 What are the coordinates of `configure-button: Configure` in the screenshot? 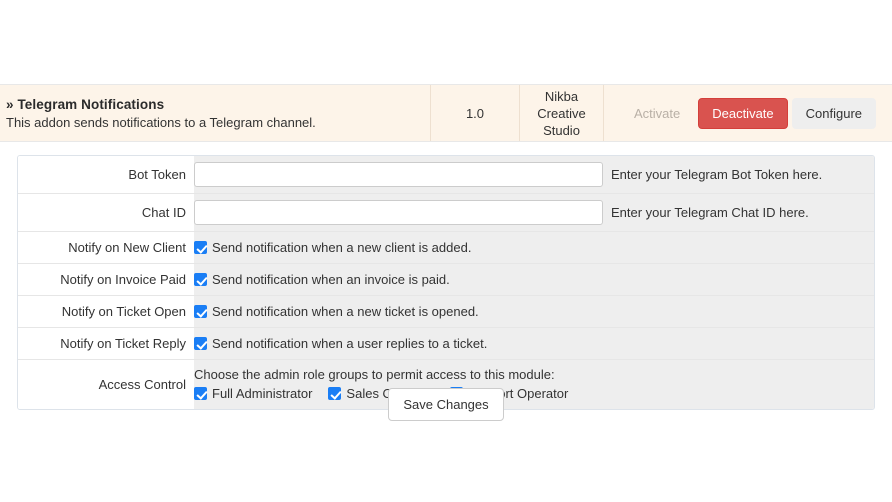 It's located at (834, 113).